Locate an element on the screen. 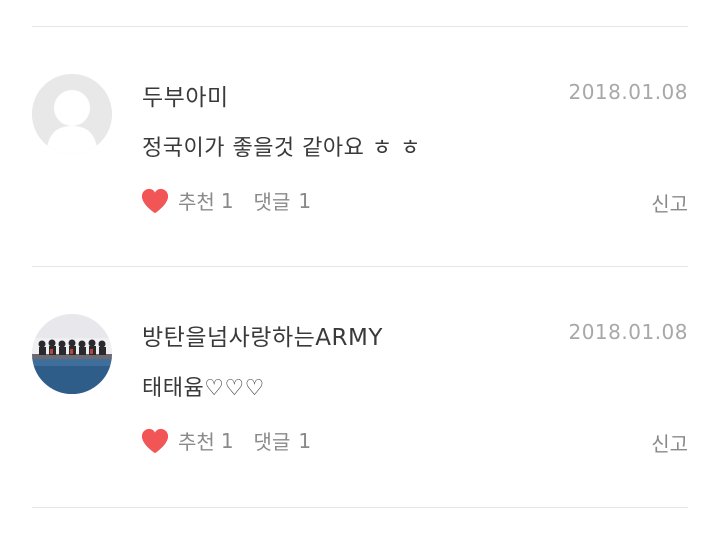 Image resolution: width=720 pixels, height=540 pixels. author-name: 두부아미 is located at coordinates (185, 95).